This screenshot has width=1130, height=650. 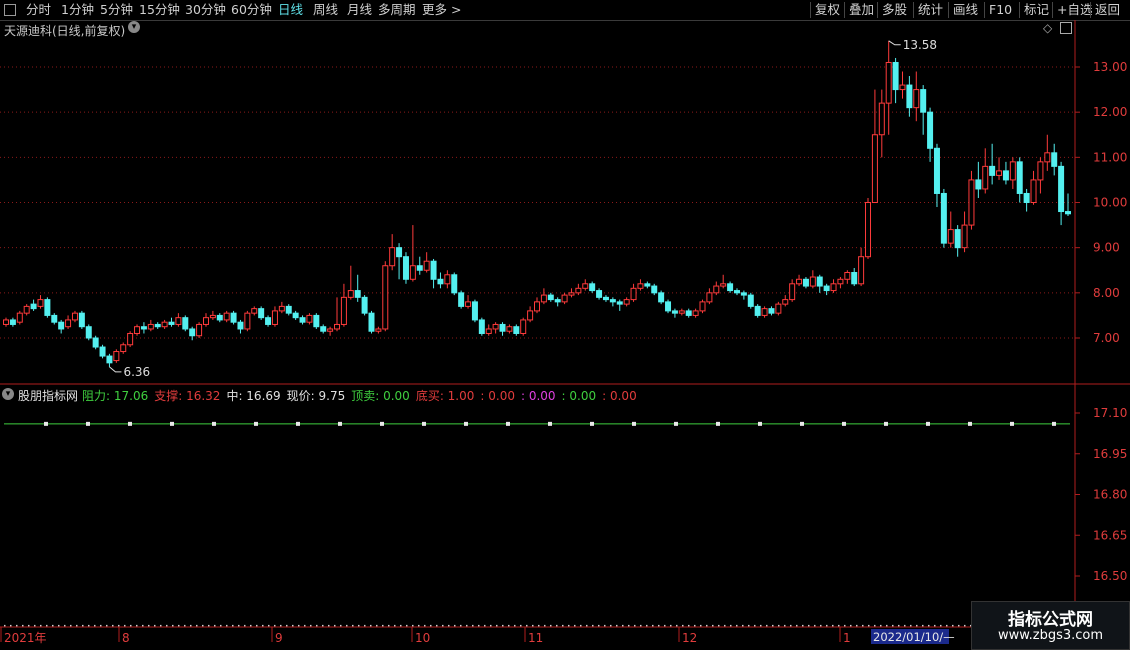 What do you see at coordinates (187, 396) in the screenshot?
I see `indicator-item-1: 支撑: 16.32` at bounding box center [187, 396].